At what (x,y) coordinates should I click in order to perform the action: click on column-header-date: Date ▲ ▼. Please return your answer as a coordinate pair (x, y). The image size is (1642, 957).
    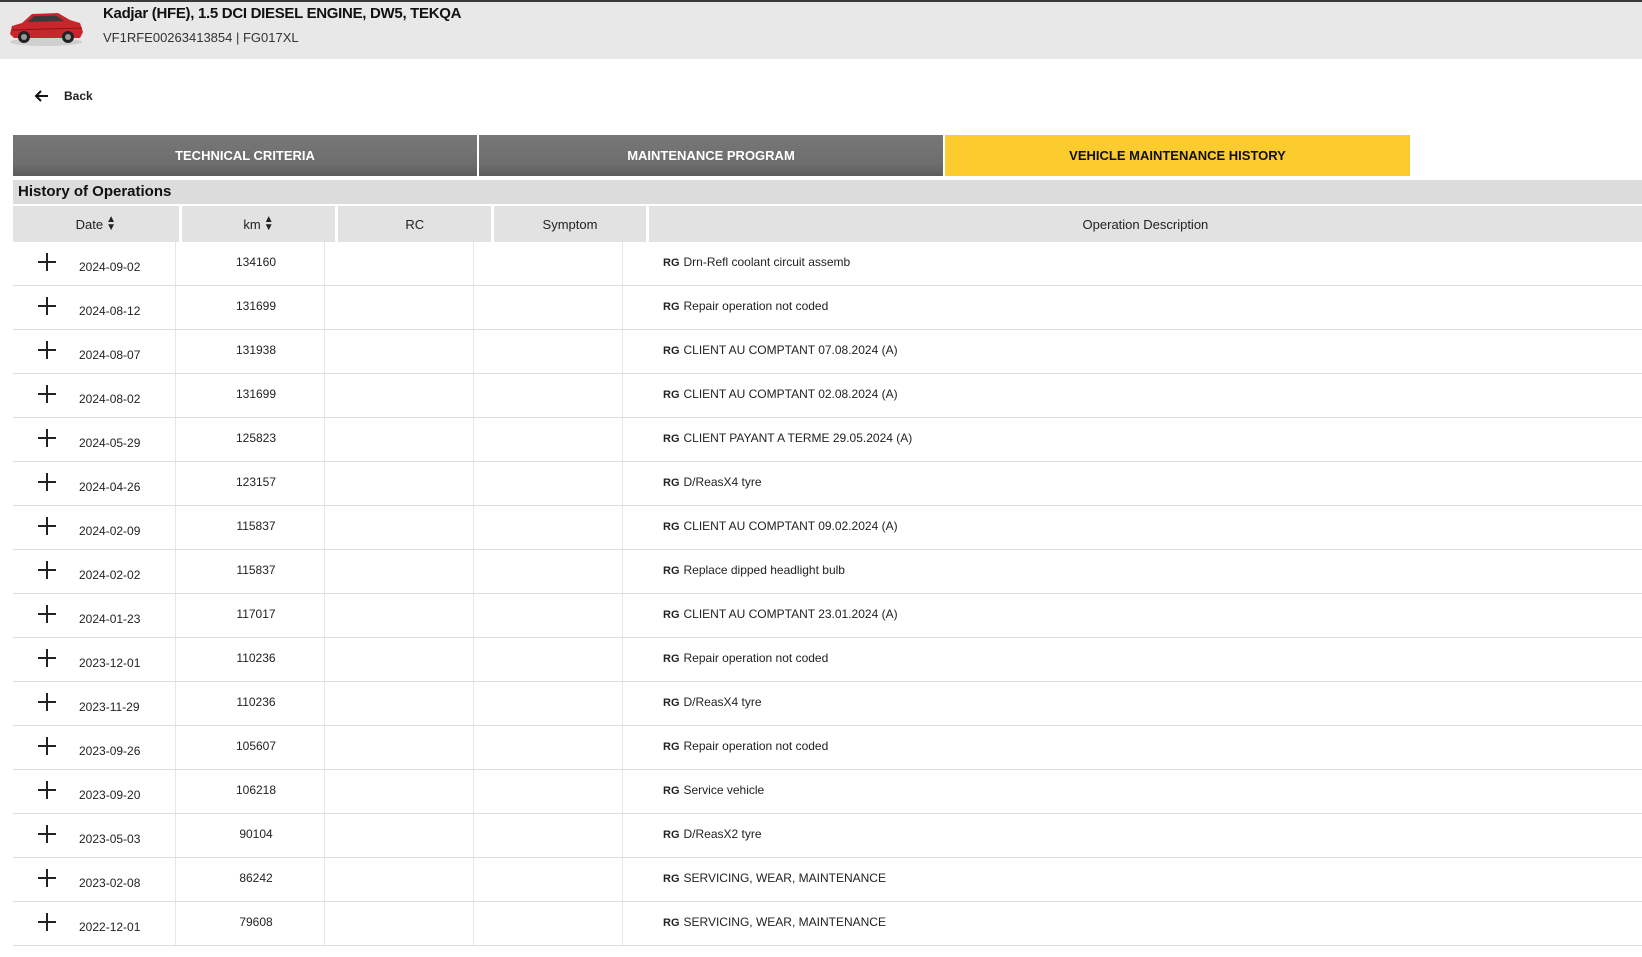
    Looking at the image, I should click on (96, 224).